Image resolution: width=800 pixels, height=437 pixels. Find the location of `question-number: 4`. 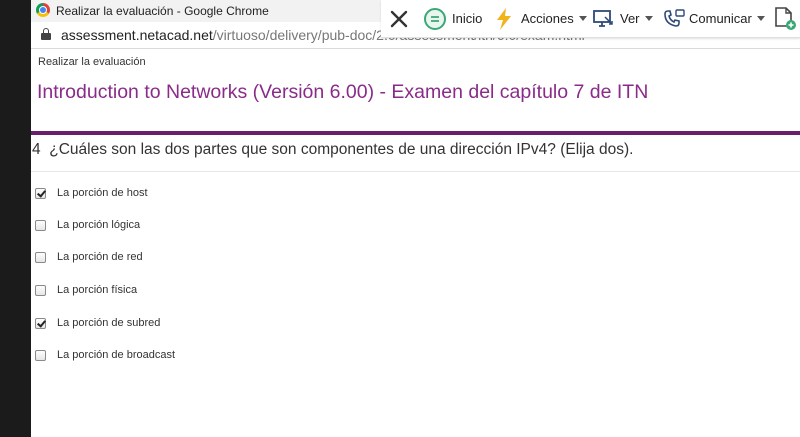

question-number: 4 is located at coordinates (36, 149).